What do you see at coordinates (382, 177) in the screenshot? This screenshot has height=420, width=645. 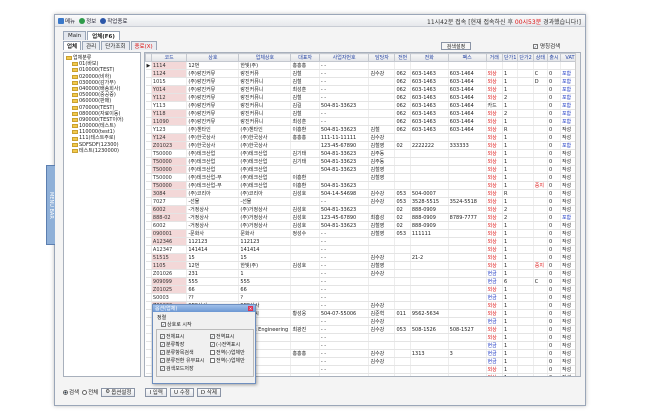 I see `table-cell: 김철영` at bounding box center [382, 177].